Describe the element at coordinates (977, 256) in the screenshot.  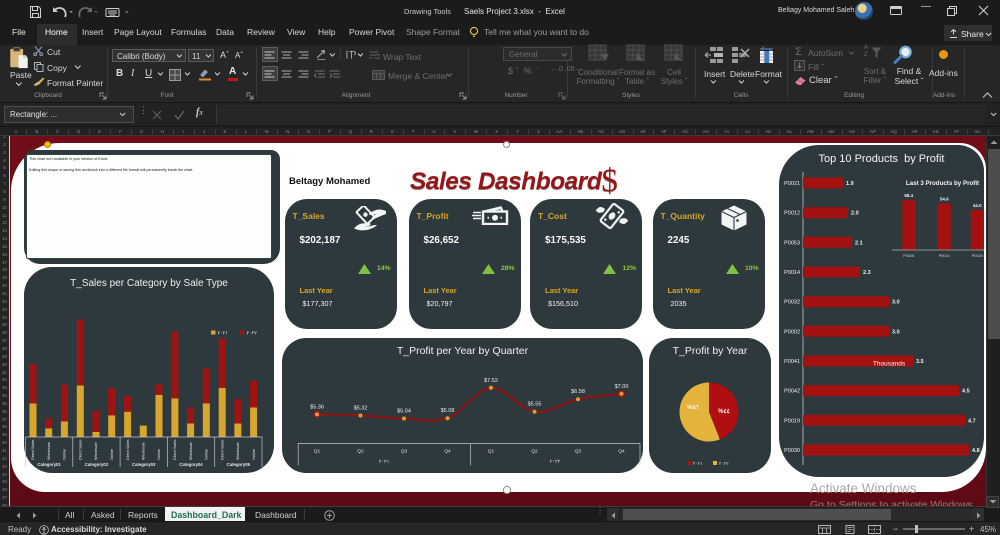
I see `svg-text: P0023` at that location.